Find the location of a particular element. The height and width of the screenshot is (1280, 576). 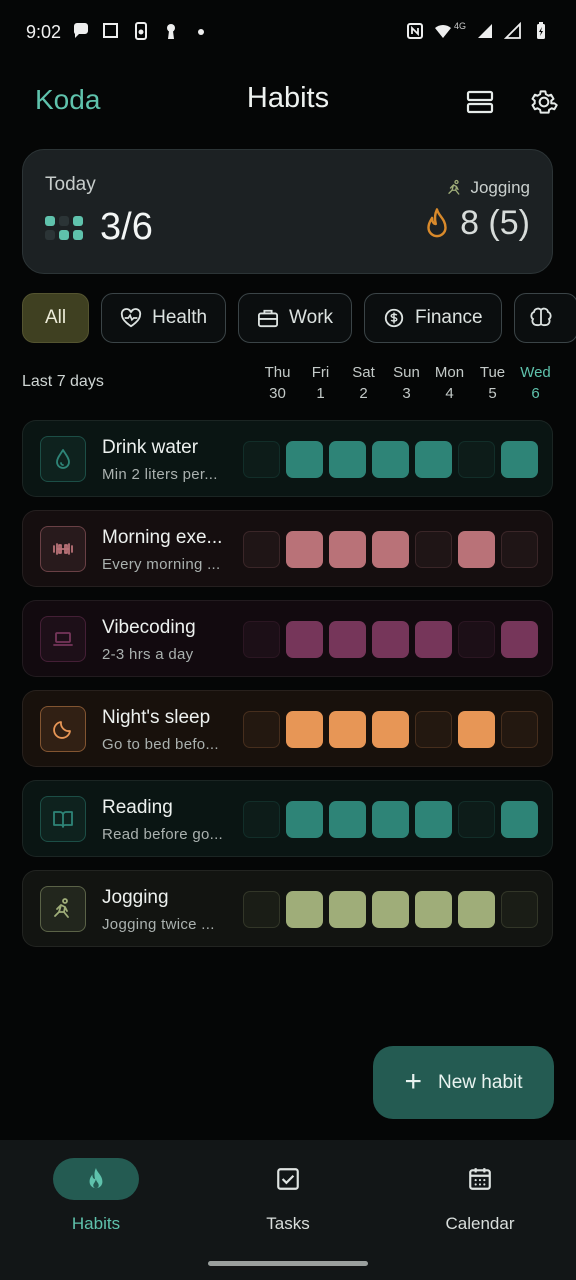

filter-chip-health: Health is located at coordinates (164, 318).